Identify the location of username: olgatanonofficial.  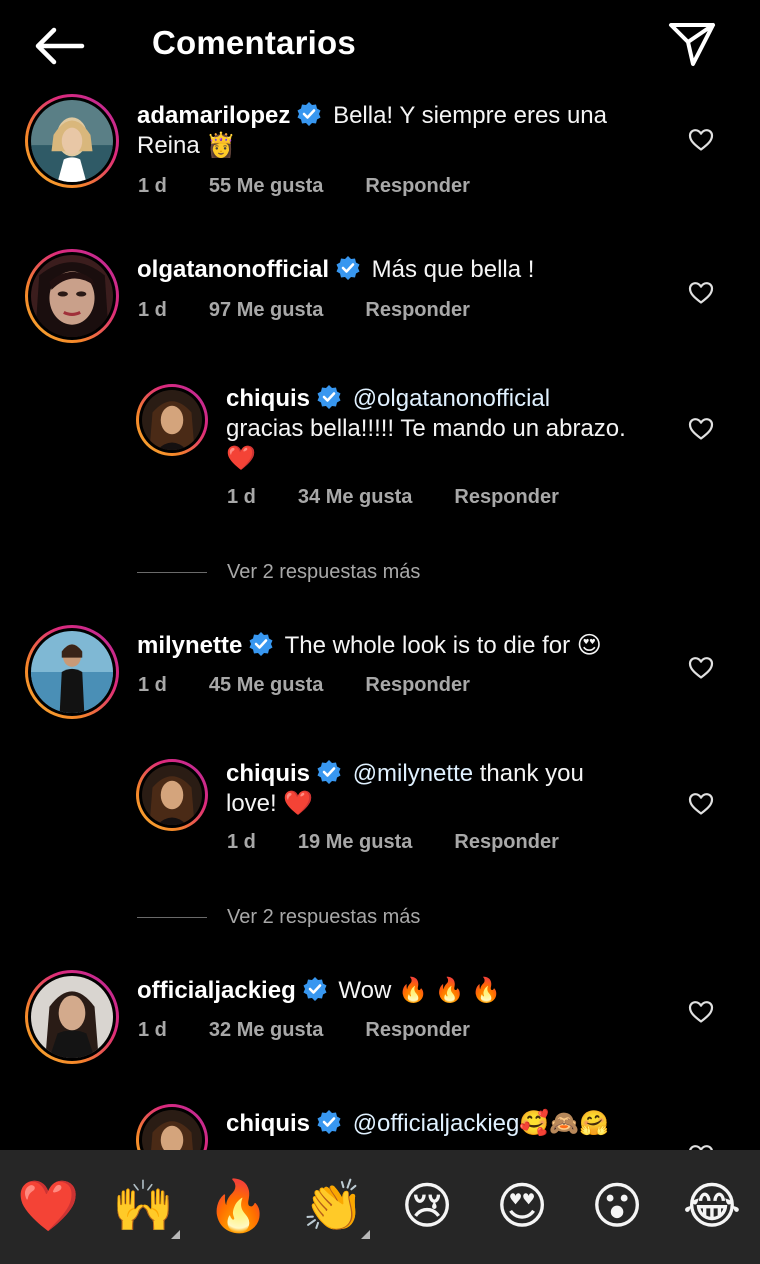
(233, 269).